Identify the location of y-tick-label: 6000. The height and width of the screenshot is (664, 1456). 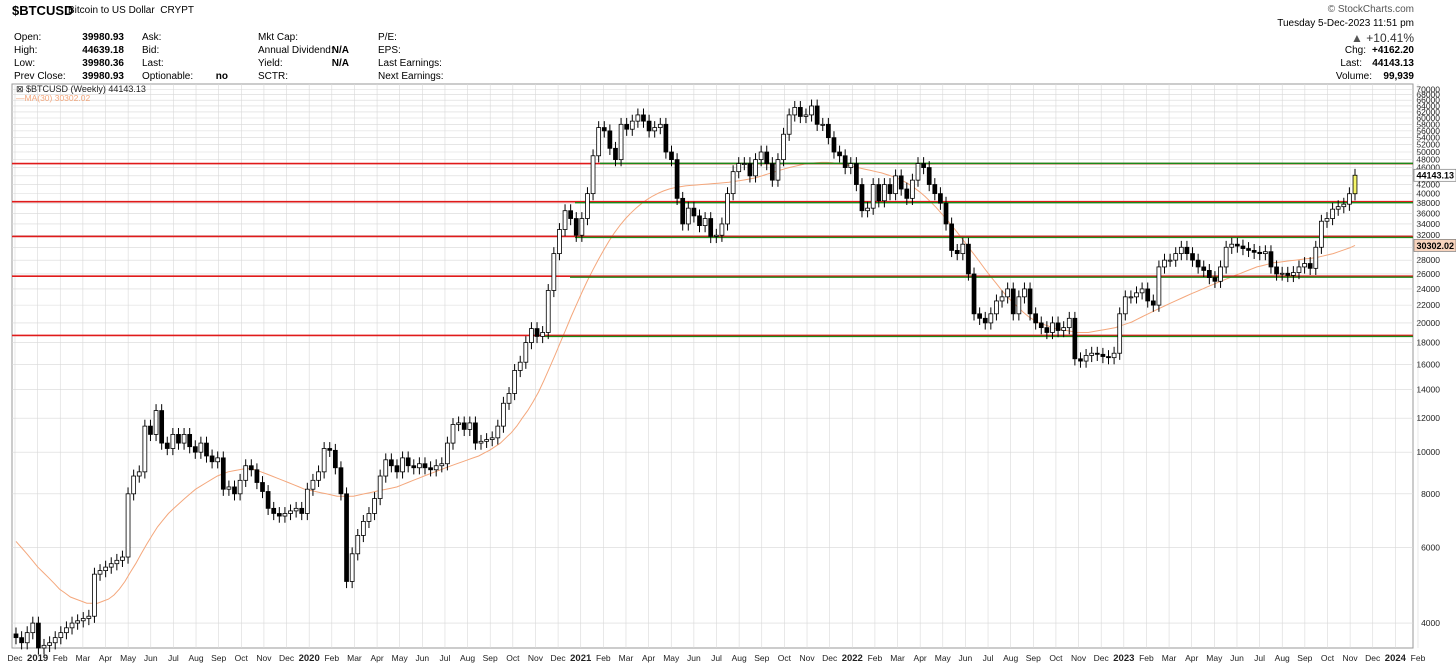
(1430, 547).